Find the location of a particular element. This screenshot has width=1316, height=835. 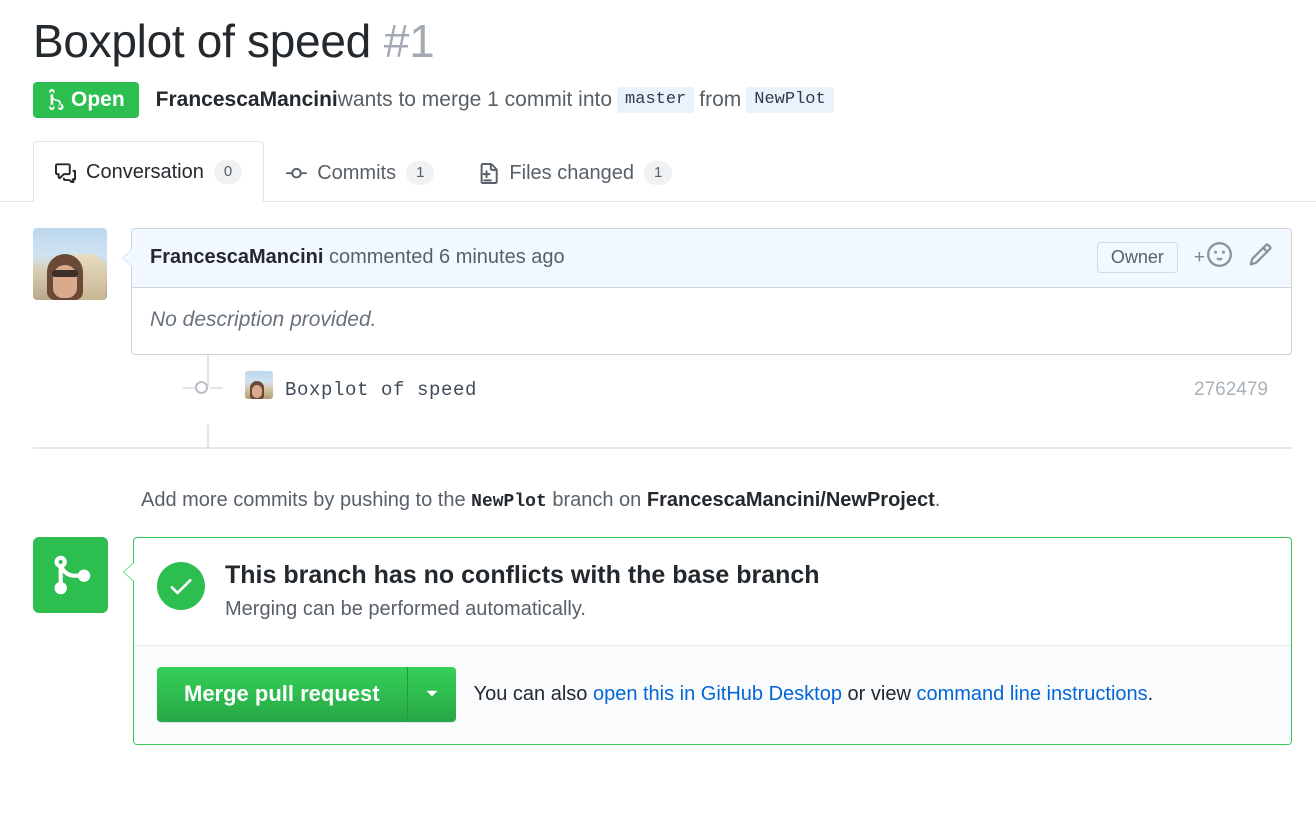

git-commit-icon is located at coordinates (297, 173).